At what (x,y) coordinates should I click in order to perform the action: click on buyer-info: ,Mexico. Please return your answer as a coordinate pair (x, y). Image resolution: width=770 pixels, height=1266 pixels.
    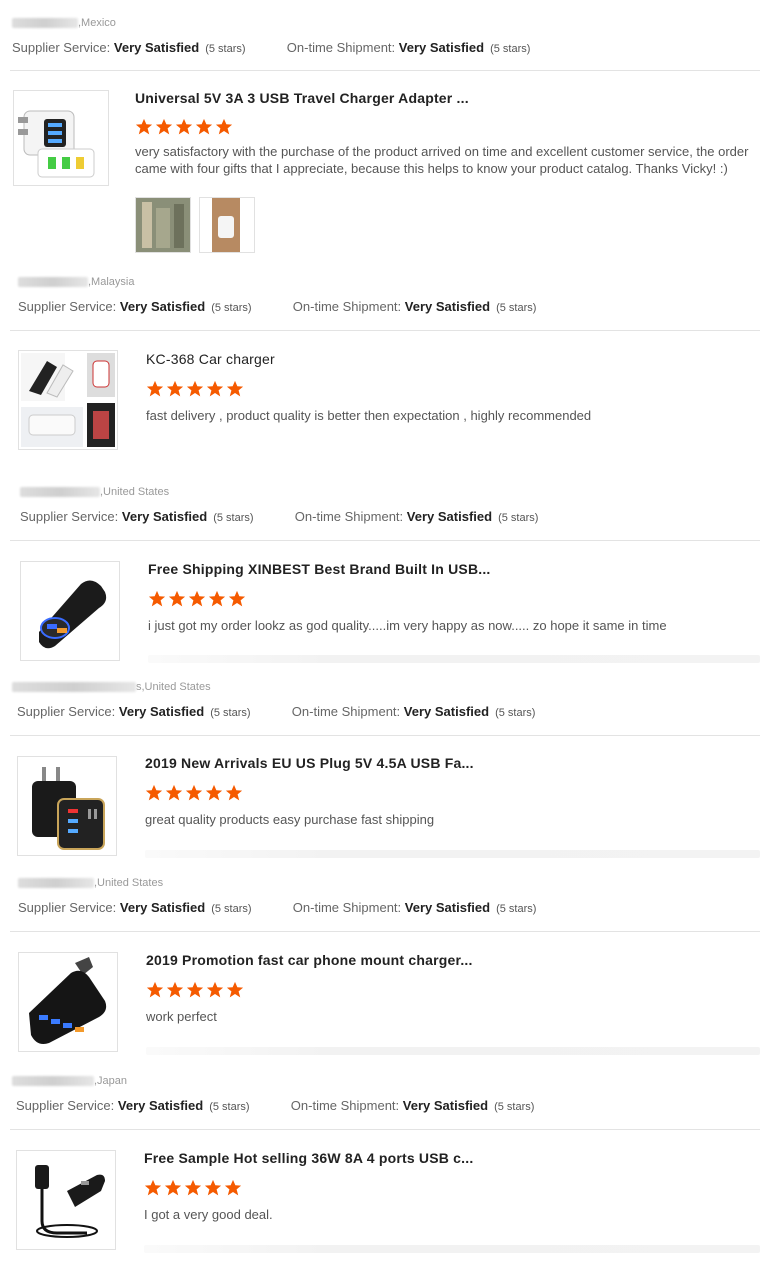
    Looking at the image, I should click on (64, 23).